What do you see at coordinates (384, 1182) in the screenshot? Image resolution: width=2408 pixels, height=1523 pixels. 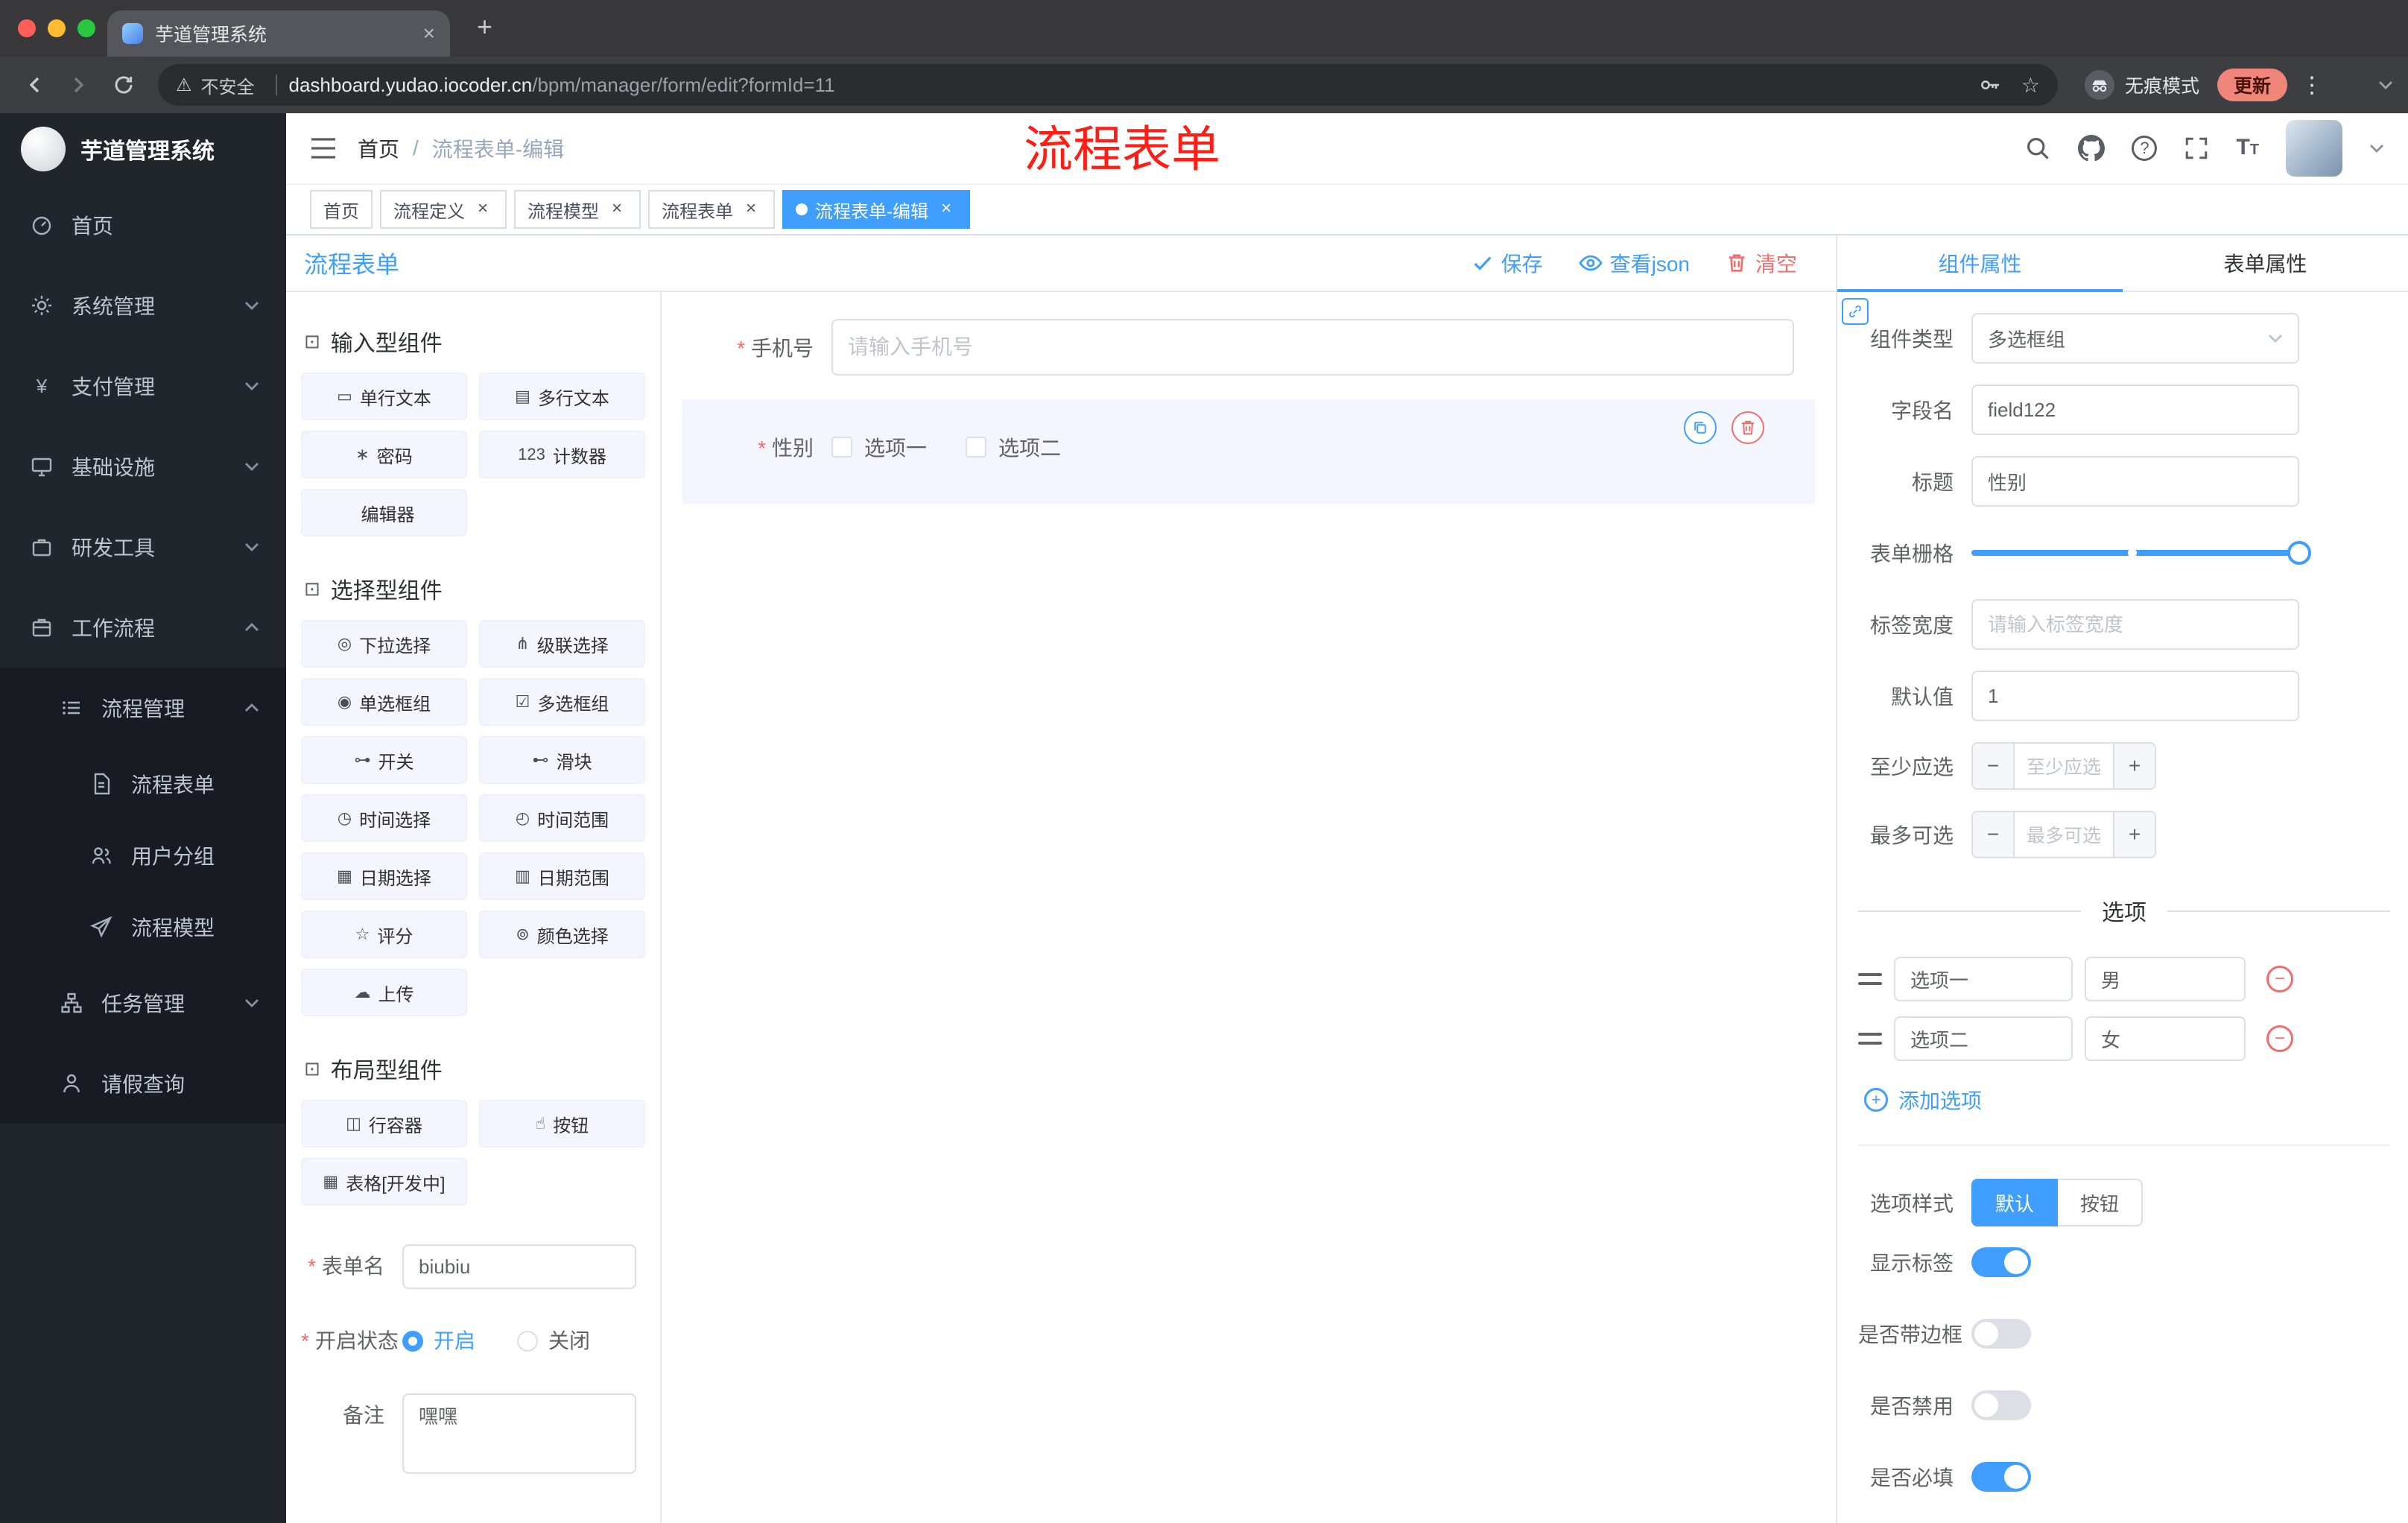 I see `component-item: ▦ 表格[开发中]` at bounding box center [384, 1182].